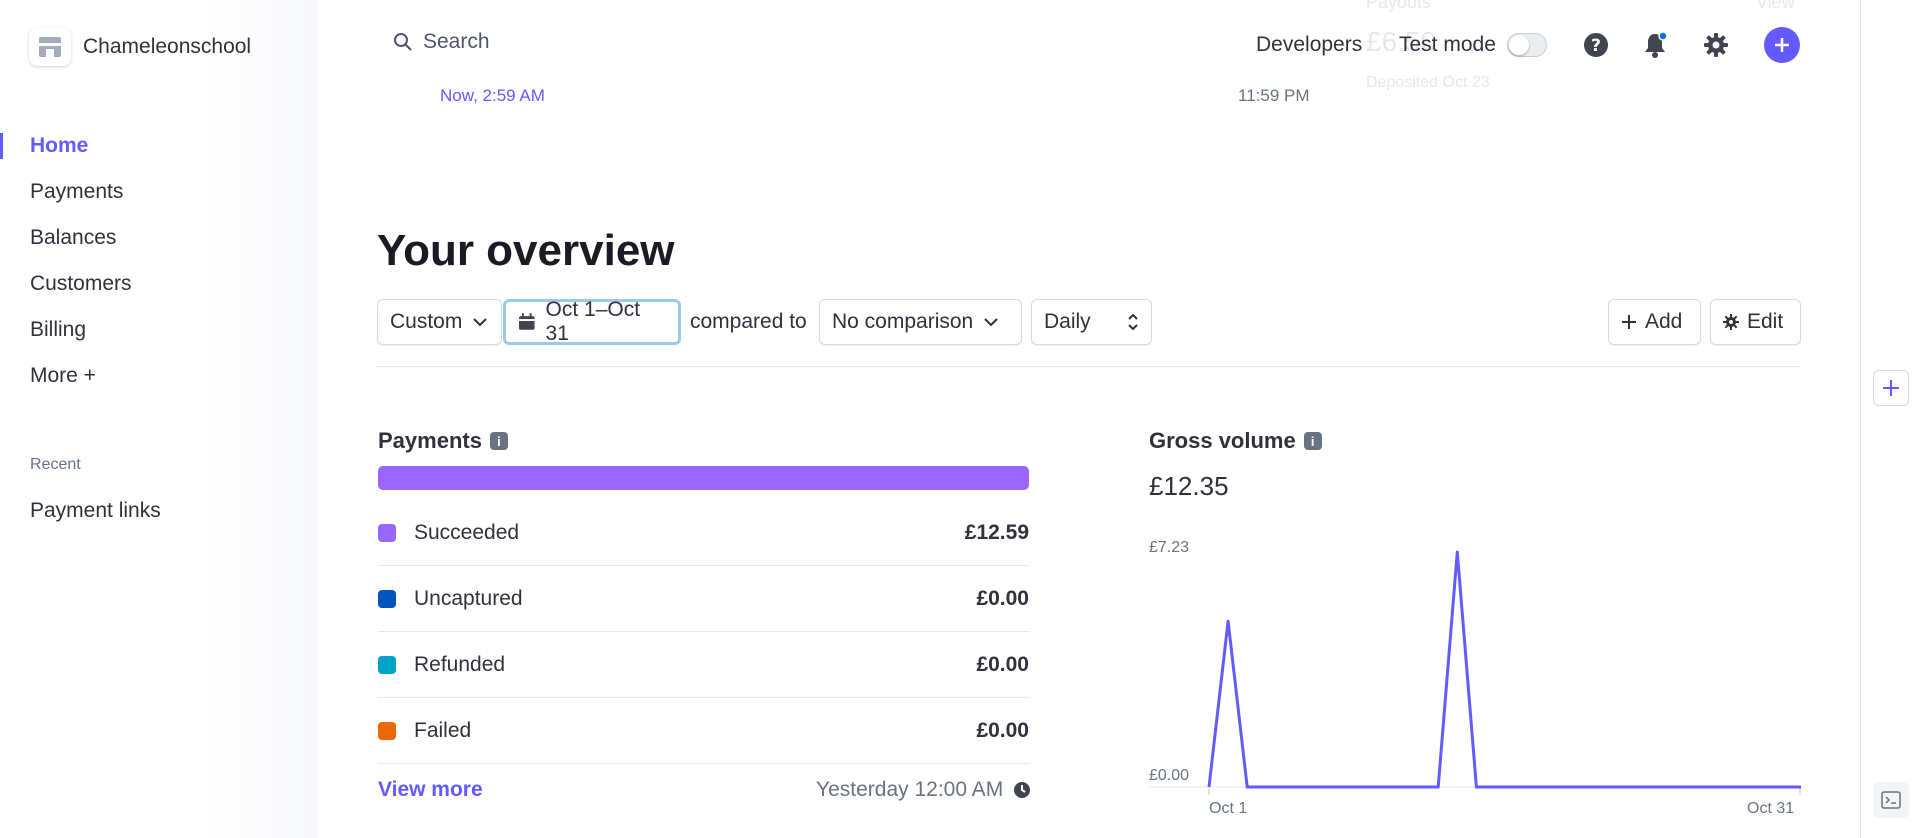 The width and height of the screenshot is (1920, 838). What do you see at coordinates (76, 192) in the screenshot?
I see `sidebar-item-payments: Payments` at bounding box center [76, 192].